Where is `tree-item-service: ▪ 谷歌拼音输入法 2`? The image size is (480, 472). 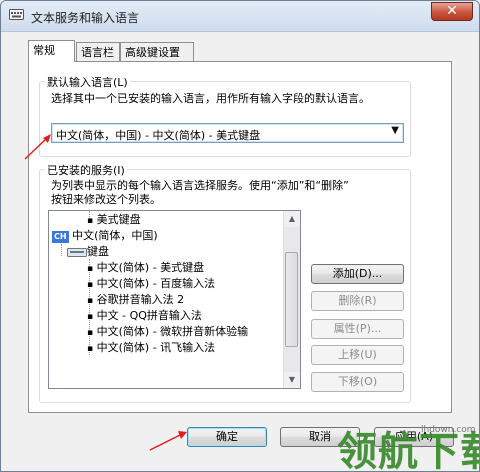 tree-item-service: ▪ 谷歌拼音输入法 2 is located at coordinates (135, 300).